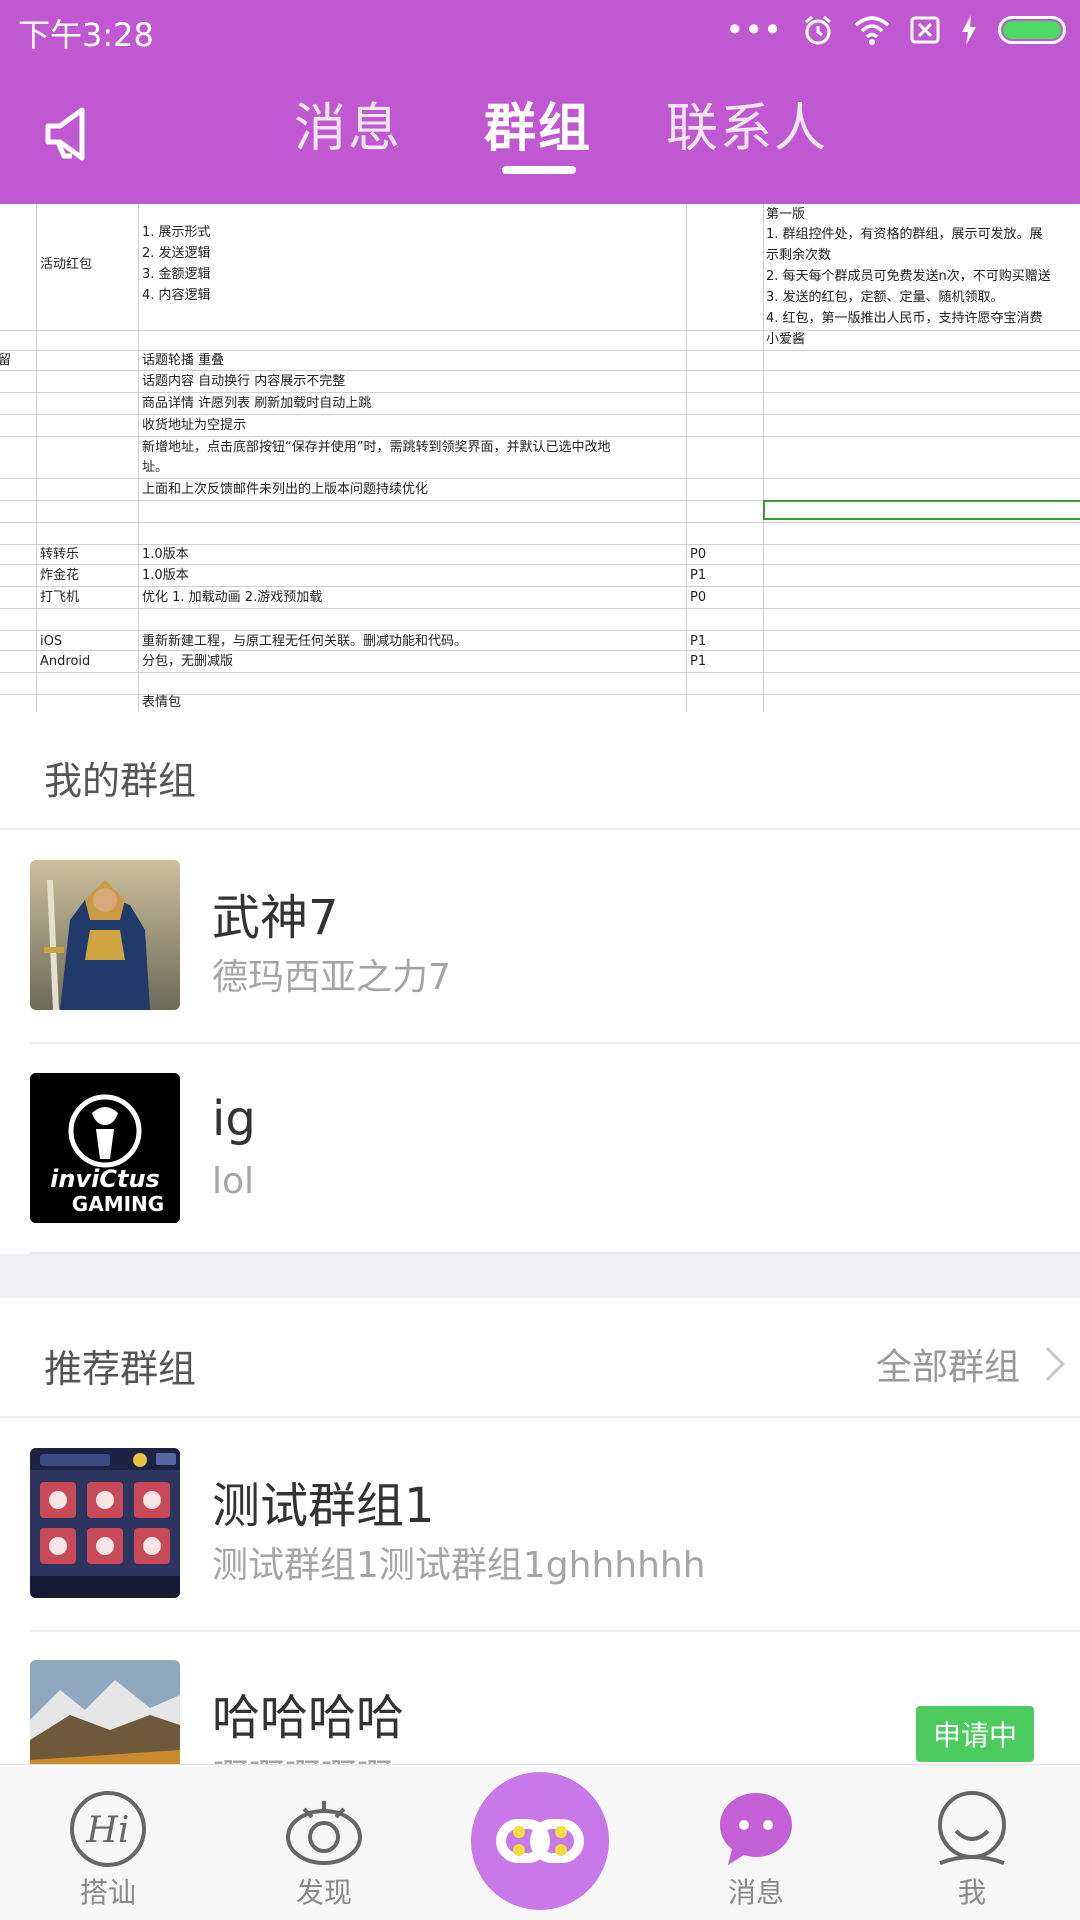 The image size is (1080, 1920). I want to click on tab-messages: 消息, so click(348, 123).